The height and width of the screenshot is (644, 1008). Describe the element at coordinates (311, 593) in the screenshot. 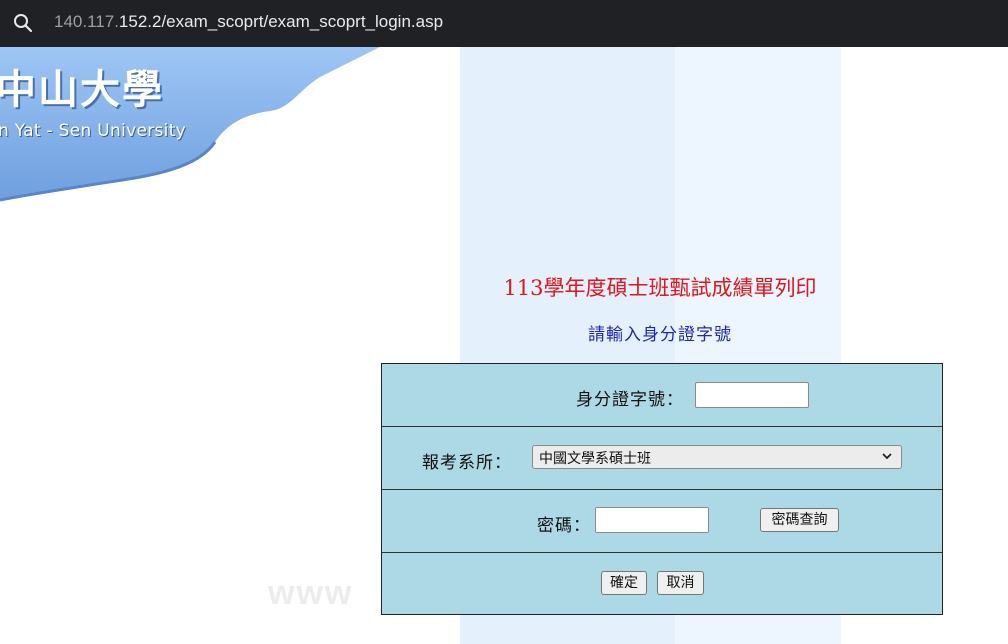

I see `watermark-text: www` at that location.